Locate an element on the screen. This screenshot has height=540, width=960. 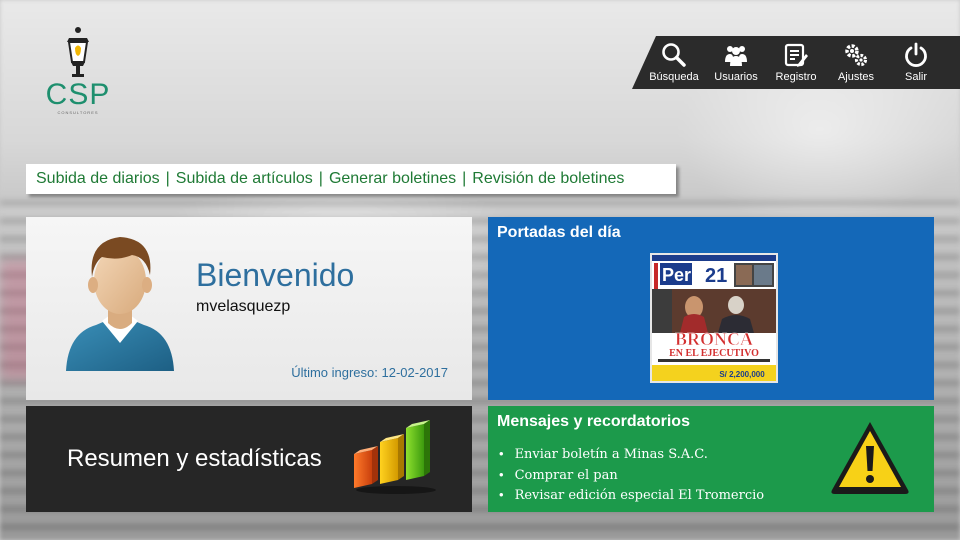
stats-title: Resumen y estadísticas is located at coordinates (194, 458).